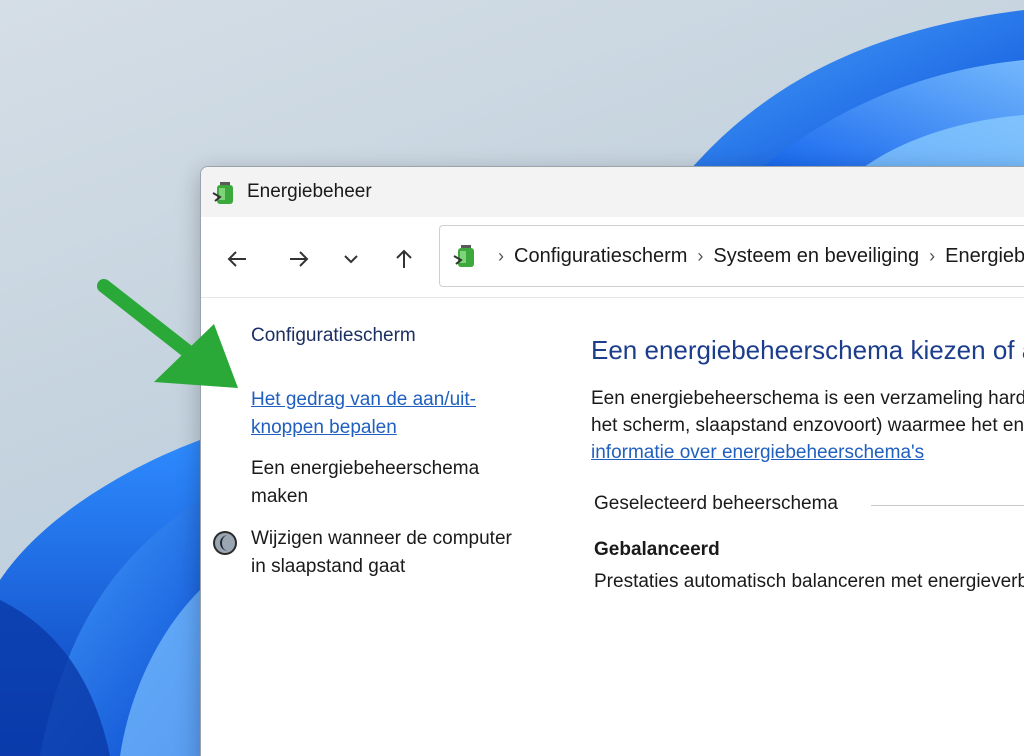  Describe the element at coordinates (612, 192) in the screenshot. I see `title-bar: Energiebeheer` at that location.